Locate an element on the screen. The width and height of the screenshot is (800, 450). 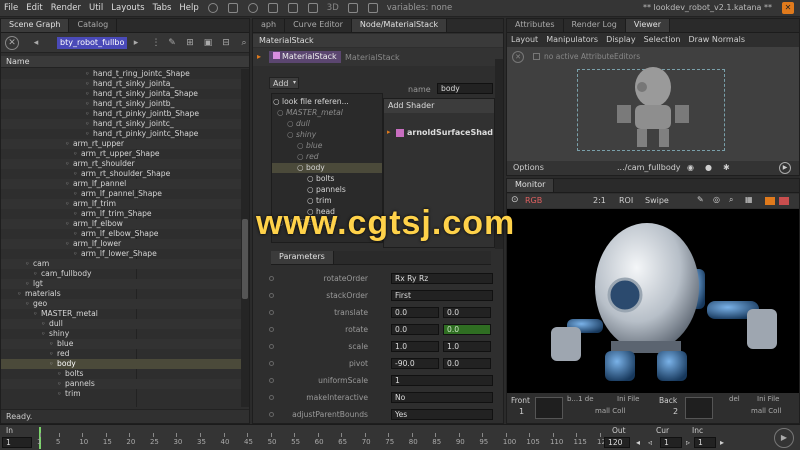
param-field: 1 is located at coordinates (442, 380).